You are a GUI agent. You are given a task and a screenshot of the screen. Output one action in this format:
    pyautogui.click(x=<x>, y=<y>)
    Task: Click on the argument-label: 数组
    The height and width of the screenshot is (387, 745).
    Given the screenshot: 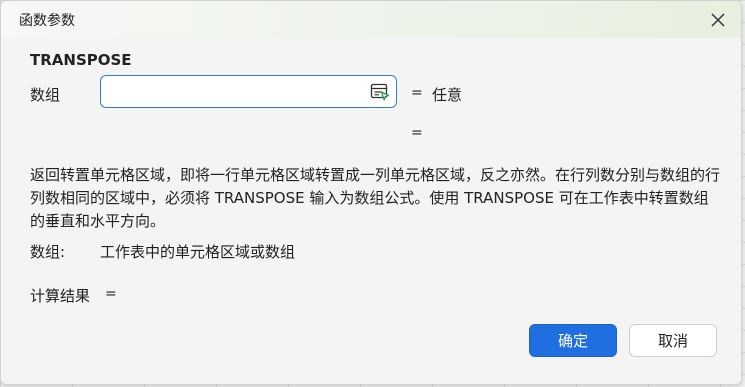 What is the action you would take?
    pyautogui.click(x=45, y=95)
    